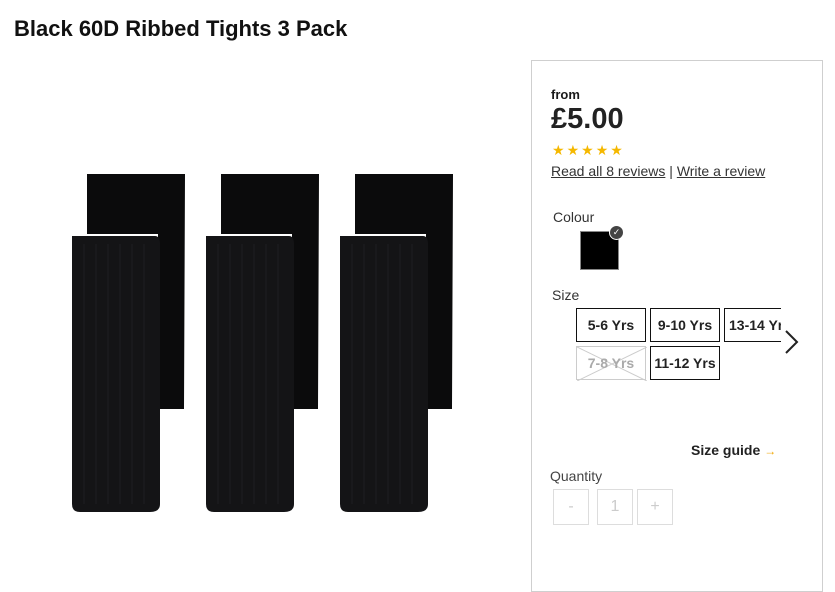  Describe the element at coordinates (655, 507) in the screenshot. I see `quantity-increment-button: +` at that location.